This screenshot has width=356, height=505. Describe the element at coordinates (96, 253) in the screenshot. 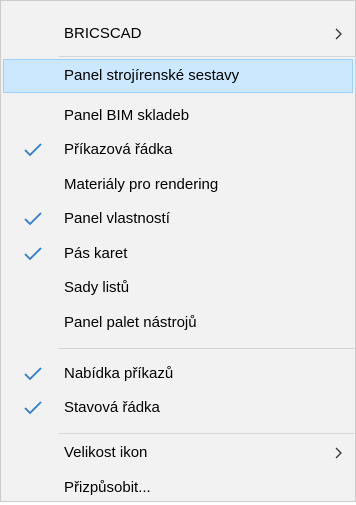

I see `menu-item-label: Pás karet` at that location.